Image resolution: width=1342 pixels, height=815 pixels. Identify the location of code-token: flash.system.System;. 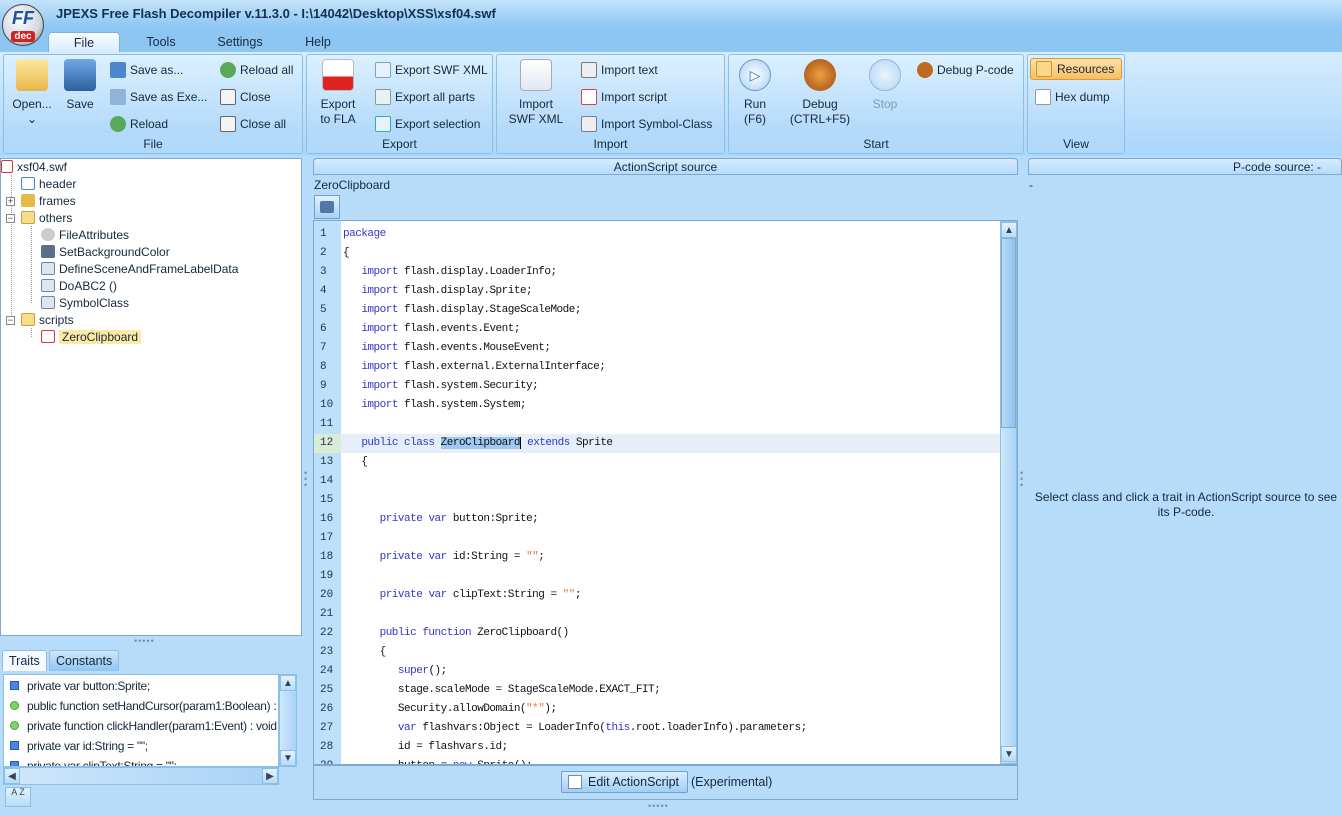
(462, 405).